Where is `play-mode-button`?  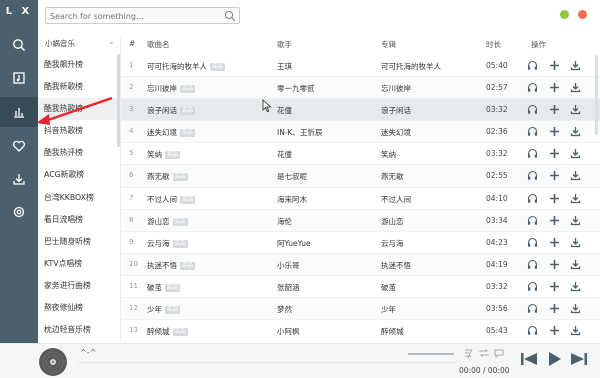
play-mode-button is located at coordinates (484, 353).